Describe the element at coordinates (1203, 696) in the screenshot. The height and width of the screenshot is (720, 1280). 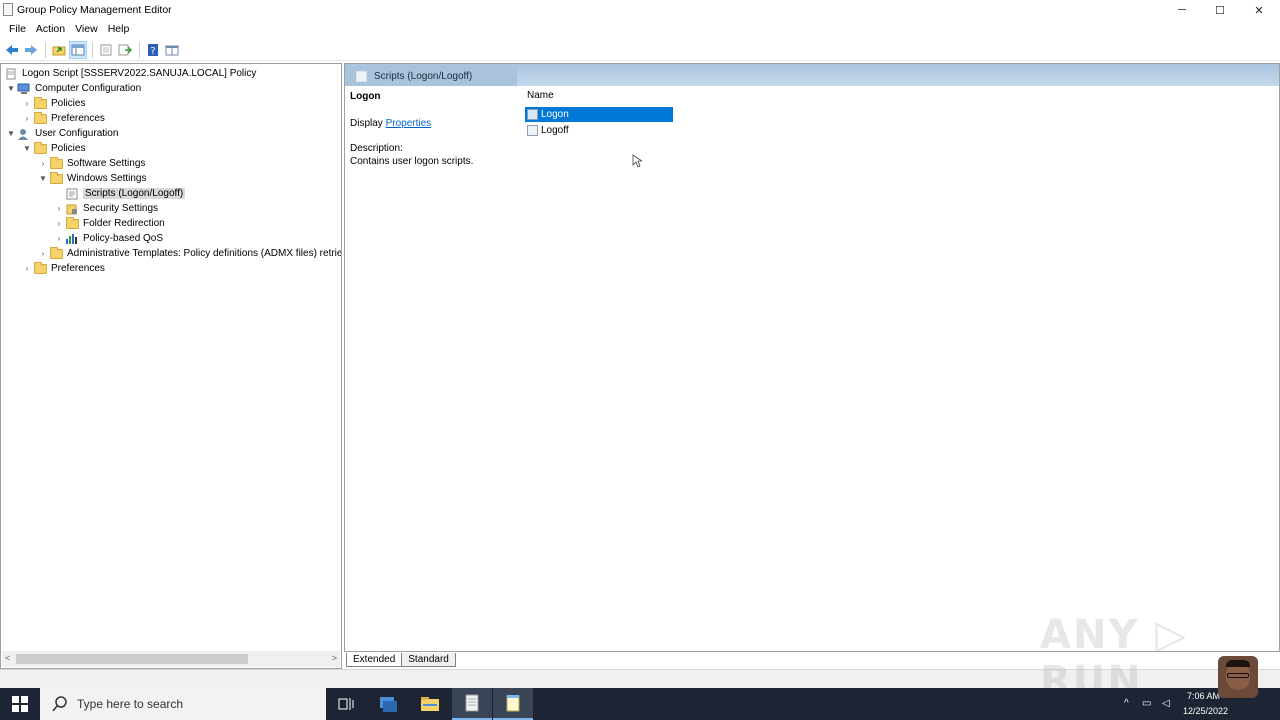
I see `clock-time: 7:06 AM` at that location.